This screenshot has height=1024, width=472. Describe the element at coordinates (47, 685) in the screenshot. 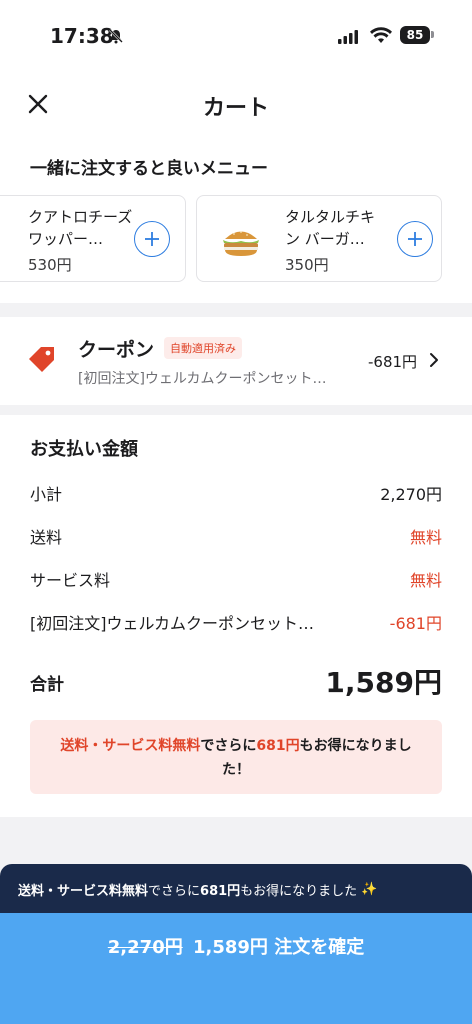

I see `total-label: 合計` at that location.